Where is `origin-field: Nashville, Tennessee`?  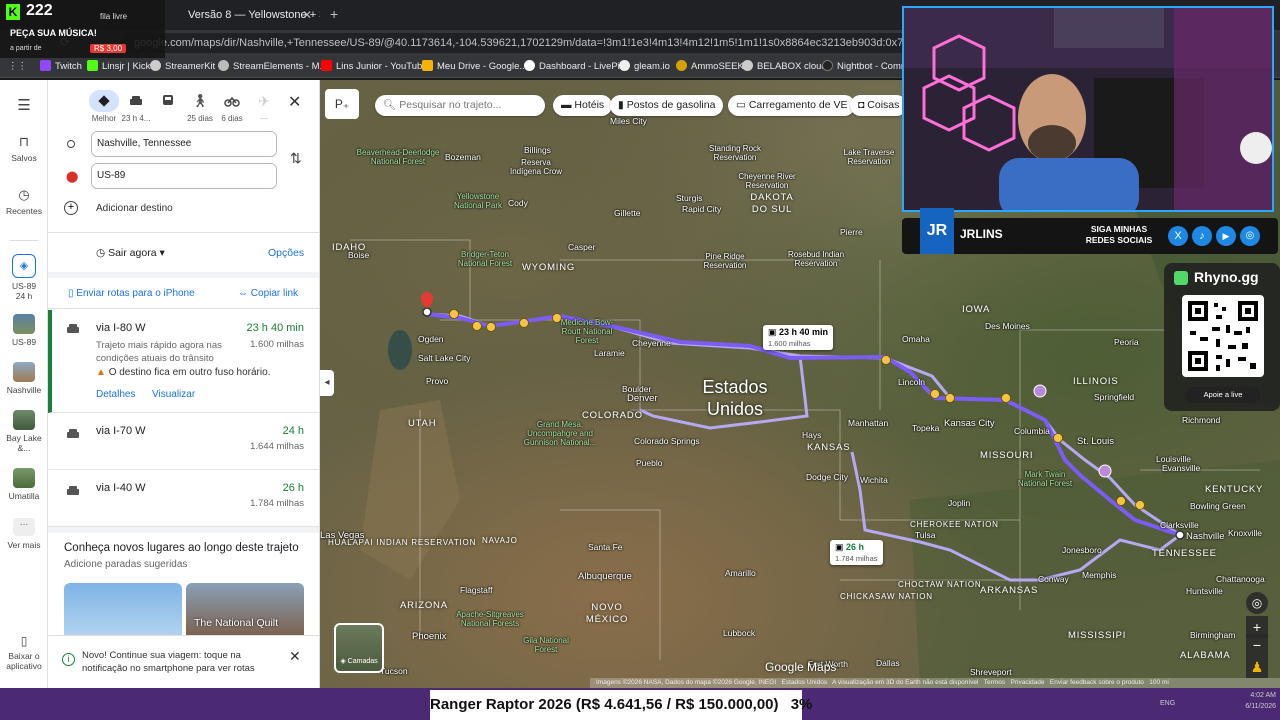
origin-field: Nashville, Tennessee is located at coordinates (184, 144).